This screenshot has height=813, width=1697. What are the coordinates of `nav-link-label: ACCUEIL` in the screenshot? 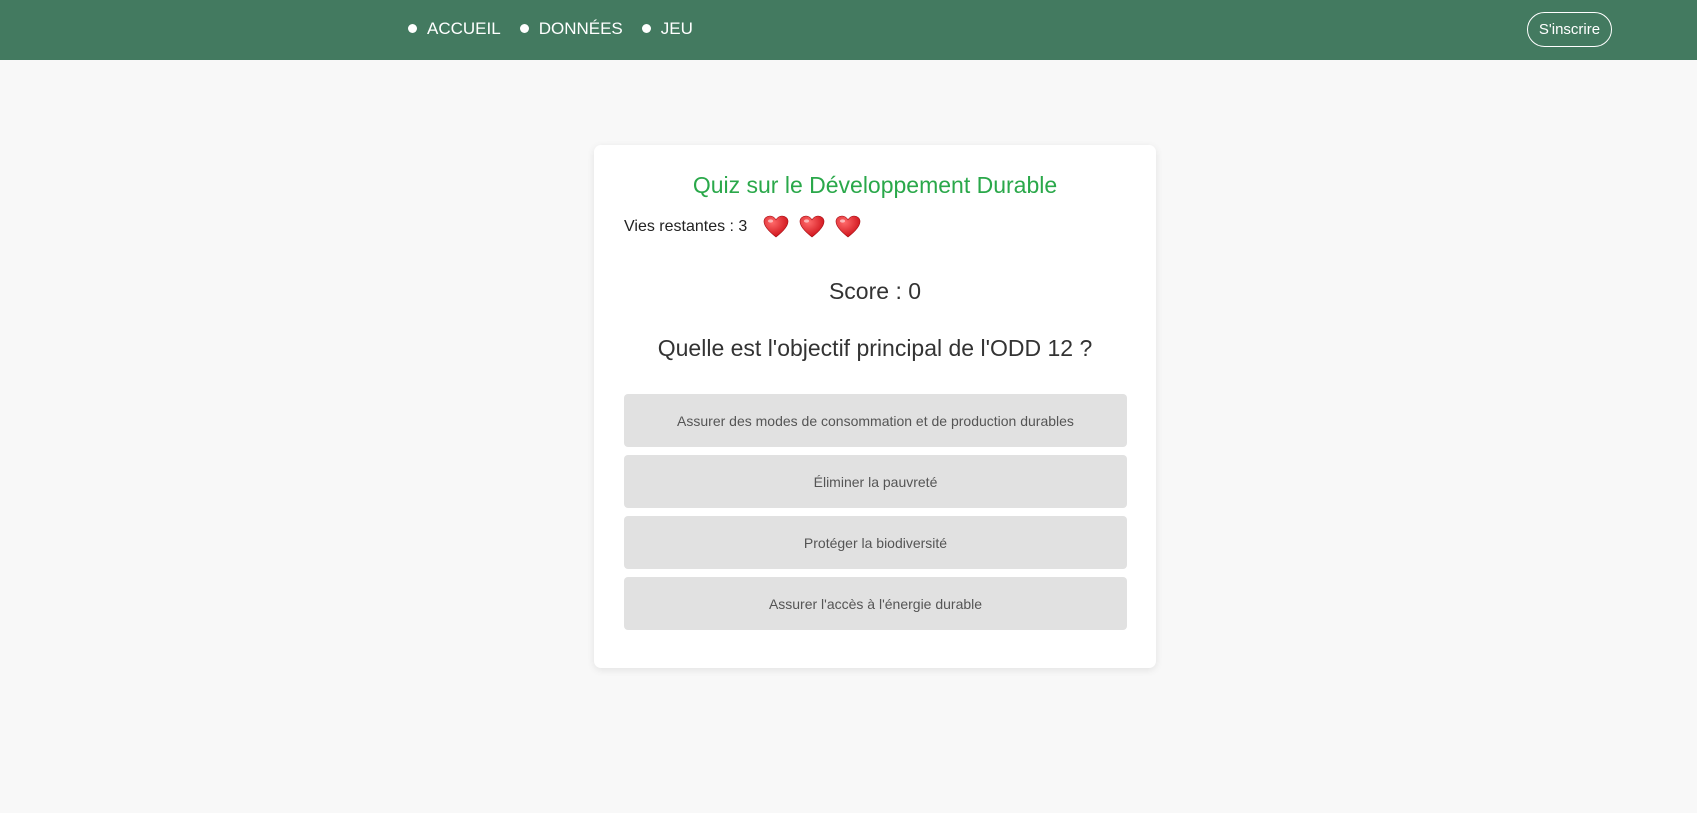 It's located at (464, 28).